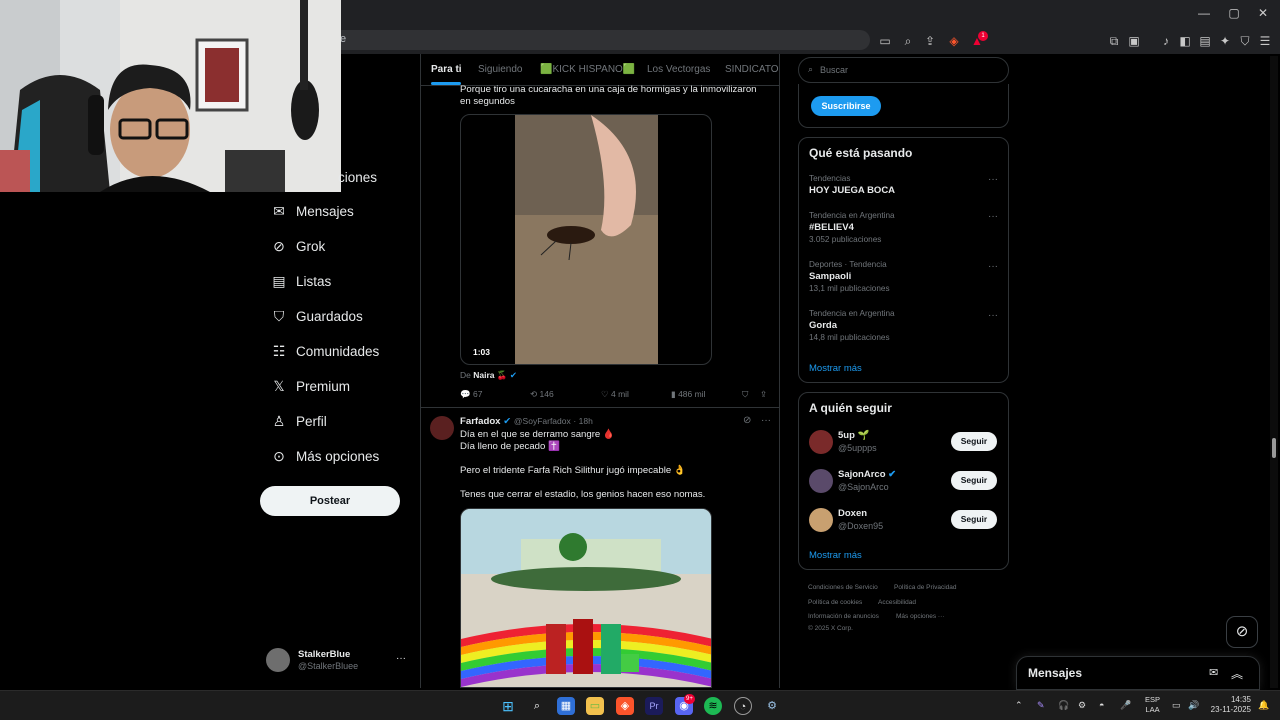 This screenshot has width=1280, height=720. Describe the element at coordinates (357, 177) in the screenshot. I see `nav-item-more-partial: ciones` at that location.